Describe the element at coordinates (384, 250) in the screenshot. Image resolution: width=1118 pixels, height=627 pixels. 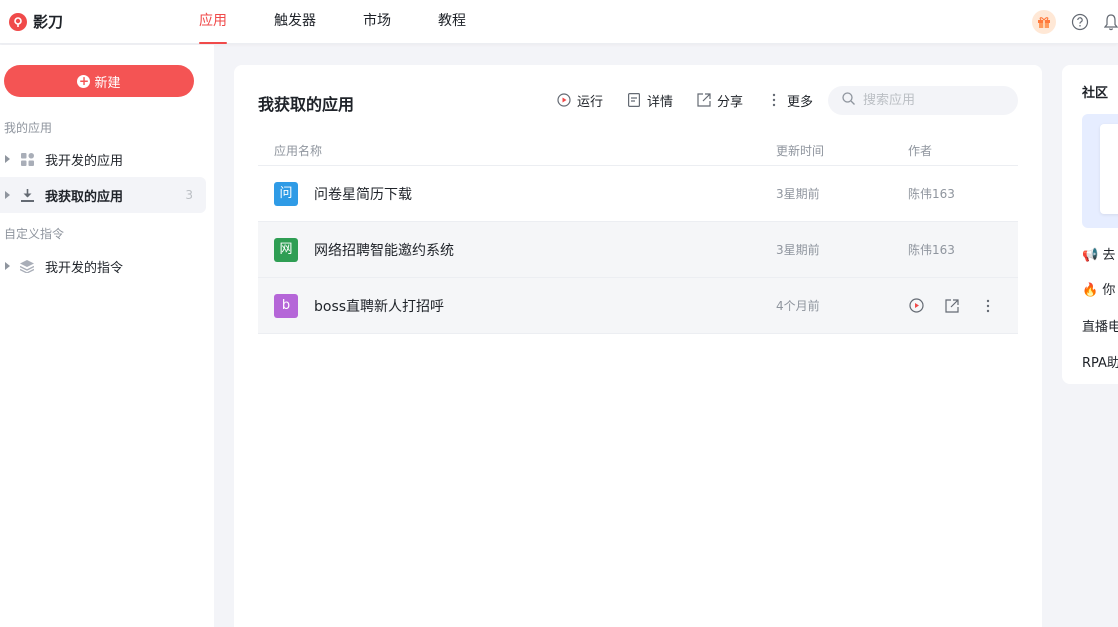
I see `app-name: 网络招聘智能邀约系统` at that location.